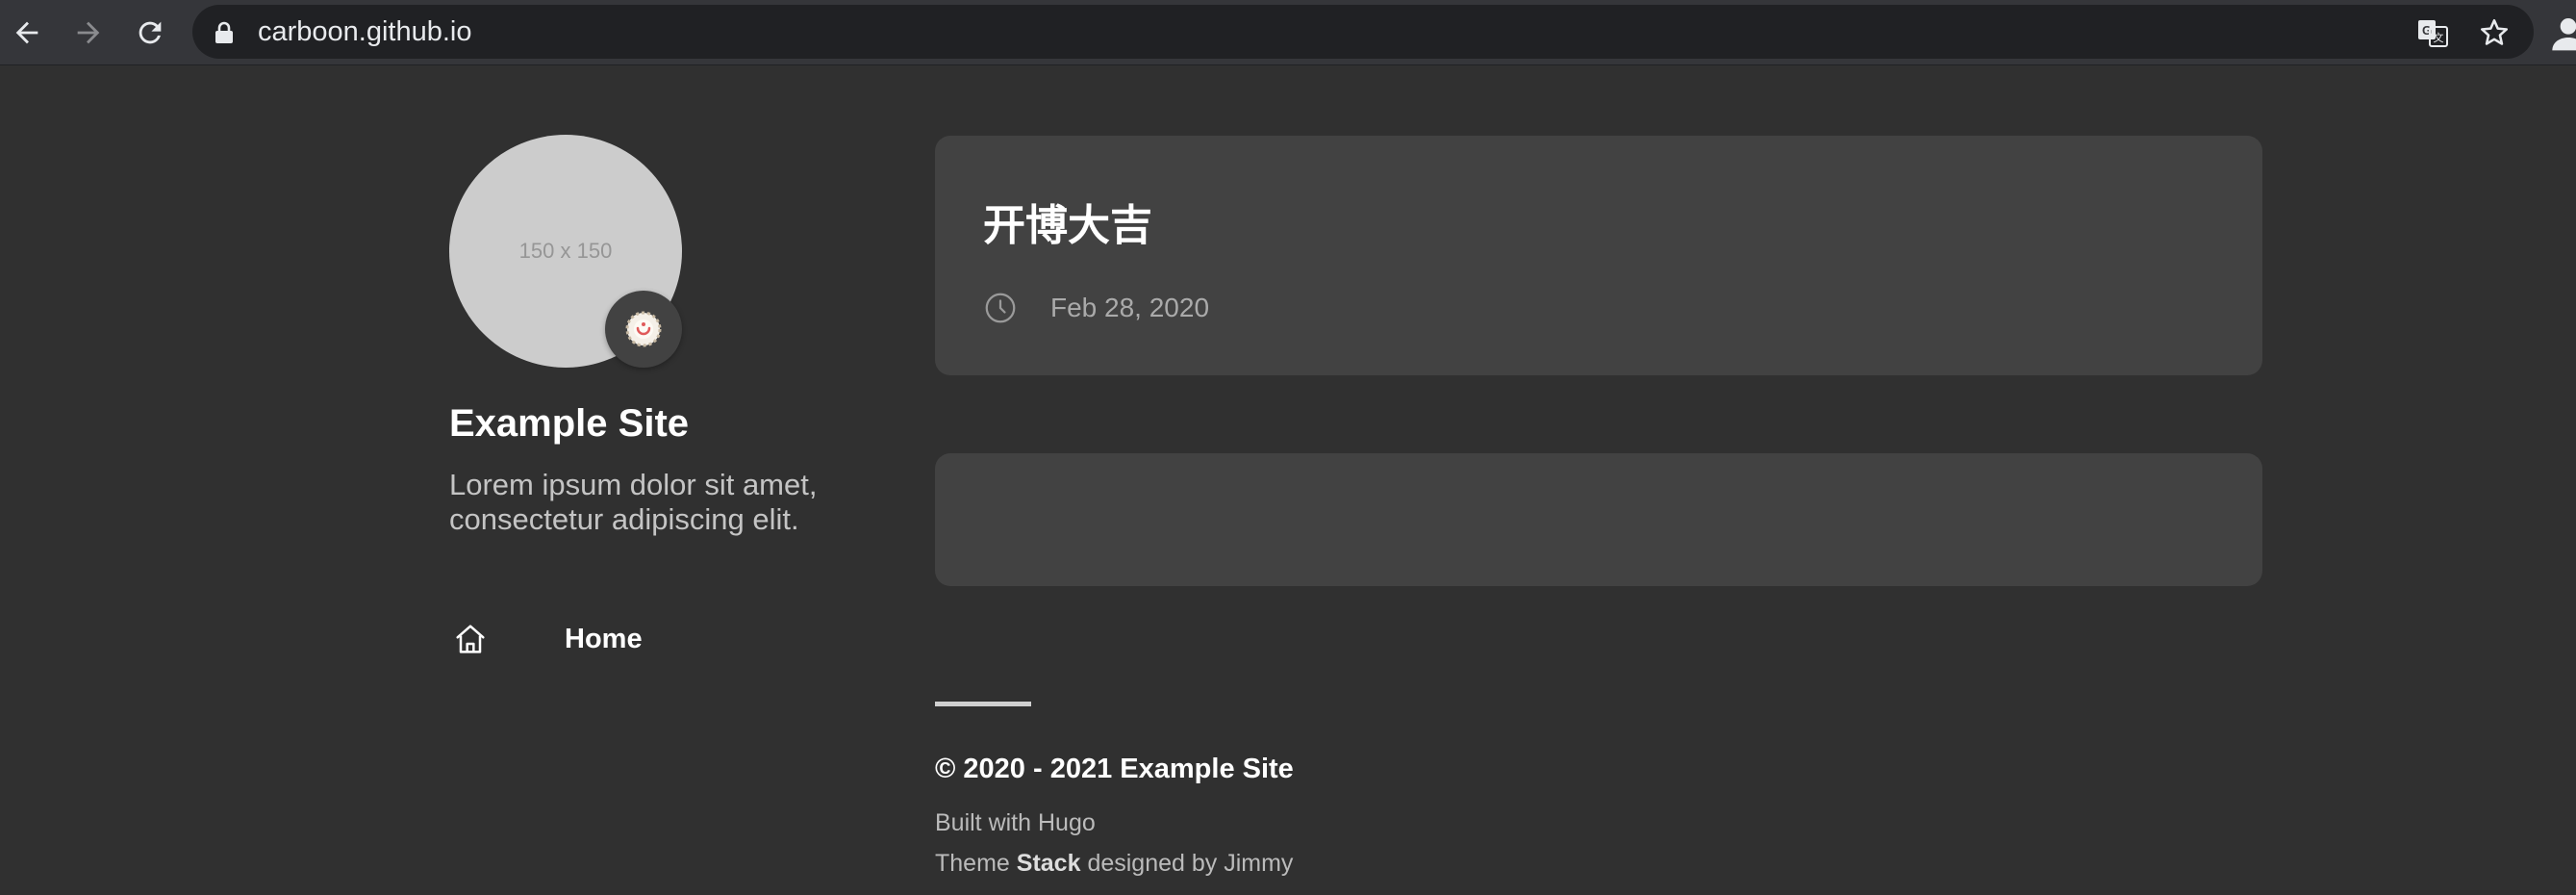  What do you see at coordinates (1363, 32) in the screenshot?
I see `address-bar: carboon.github.io G 文` at bounding box center [1363, 32].